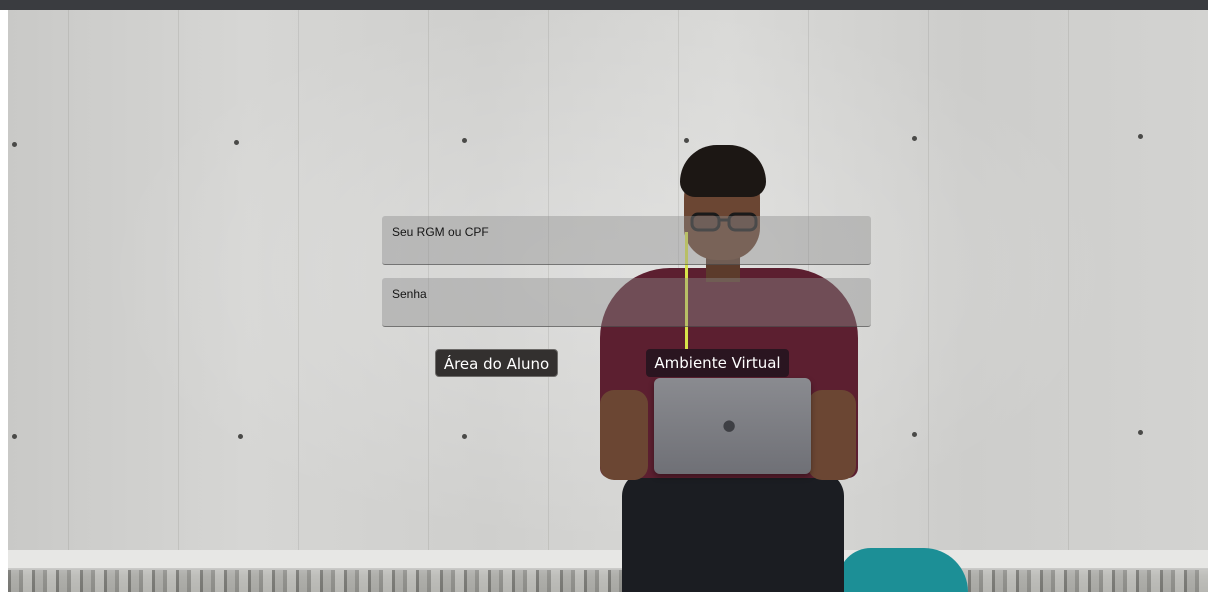 The width and height of the screenshot is (1208, 592). What do you see at coordinates (496, 363) in the screenshot?
I see `student-area-button: Área do Aluno` at bounding box center [496, 363].